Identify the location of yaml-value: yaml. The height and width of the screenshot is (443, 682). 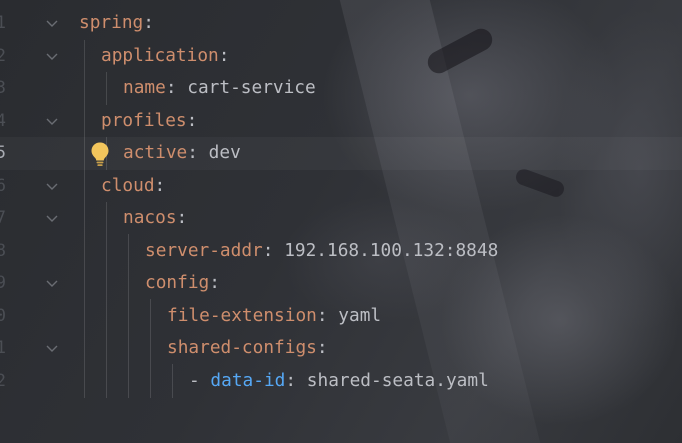
(354, 315).